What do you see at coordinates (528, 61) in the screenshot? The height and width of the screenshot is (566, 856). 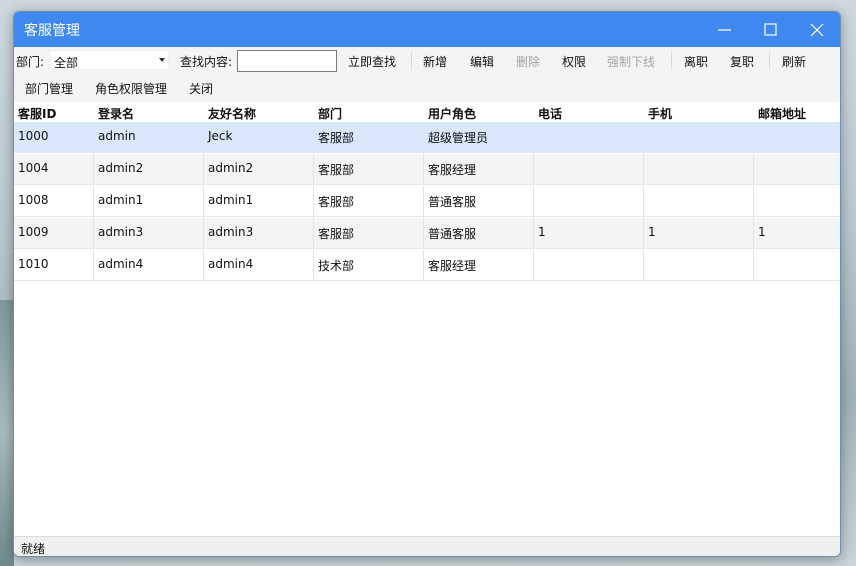 I see `delete-button: 删除` at bounding box center [528, 61].